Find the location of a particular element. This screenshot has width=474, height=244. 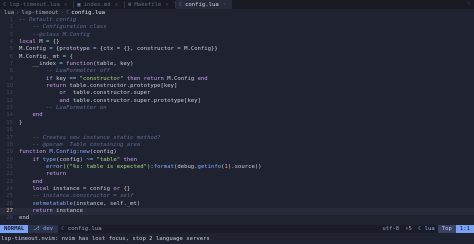

encoding-label: utf-8 is located at coordinates (391, 229).